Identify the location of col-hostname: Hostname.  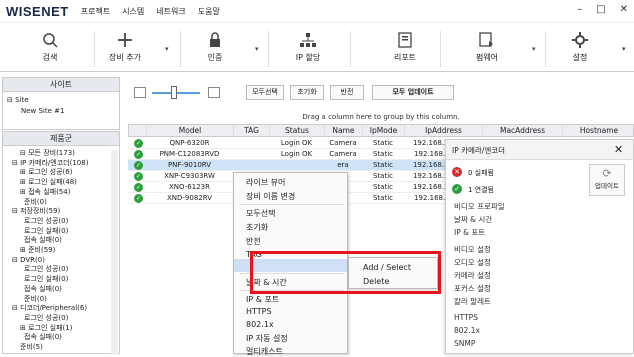
(598, 131).